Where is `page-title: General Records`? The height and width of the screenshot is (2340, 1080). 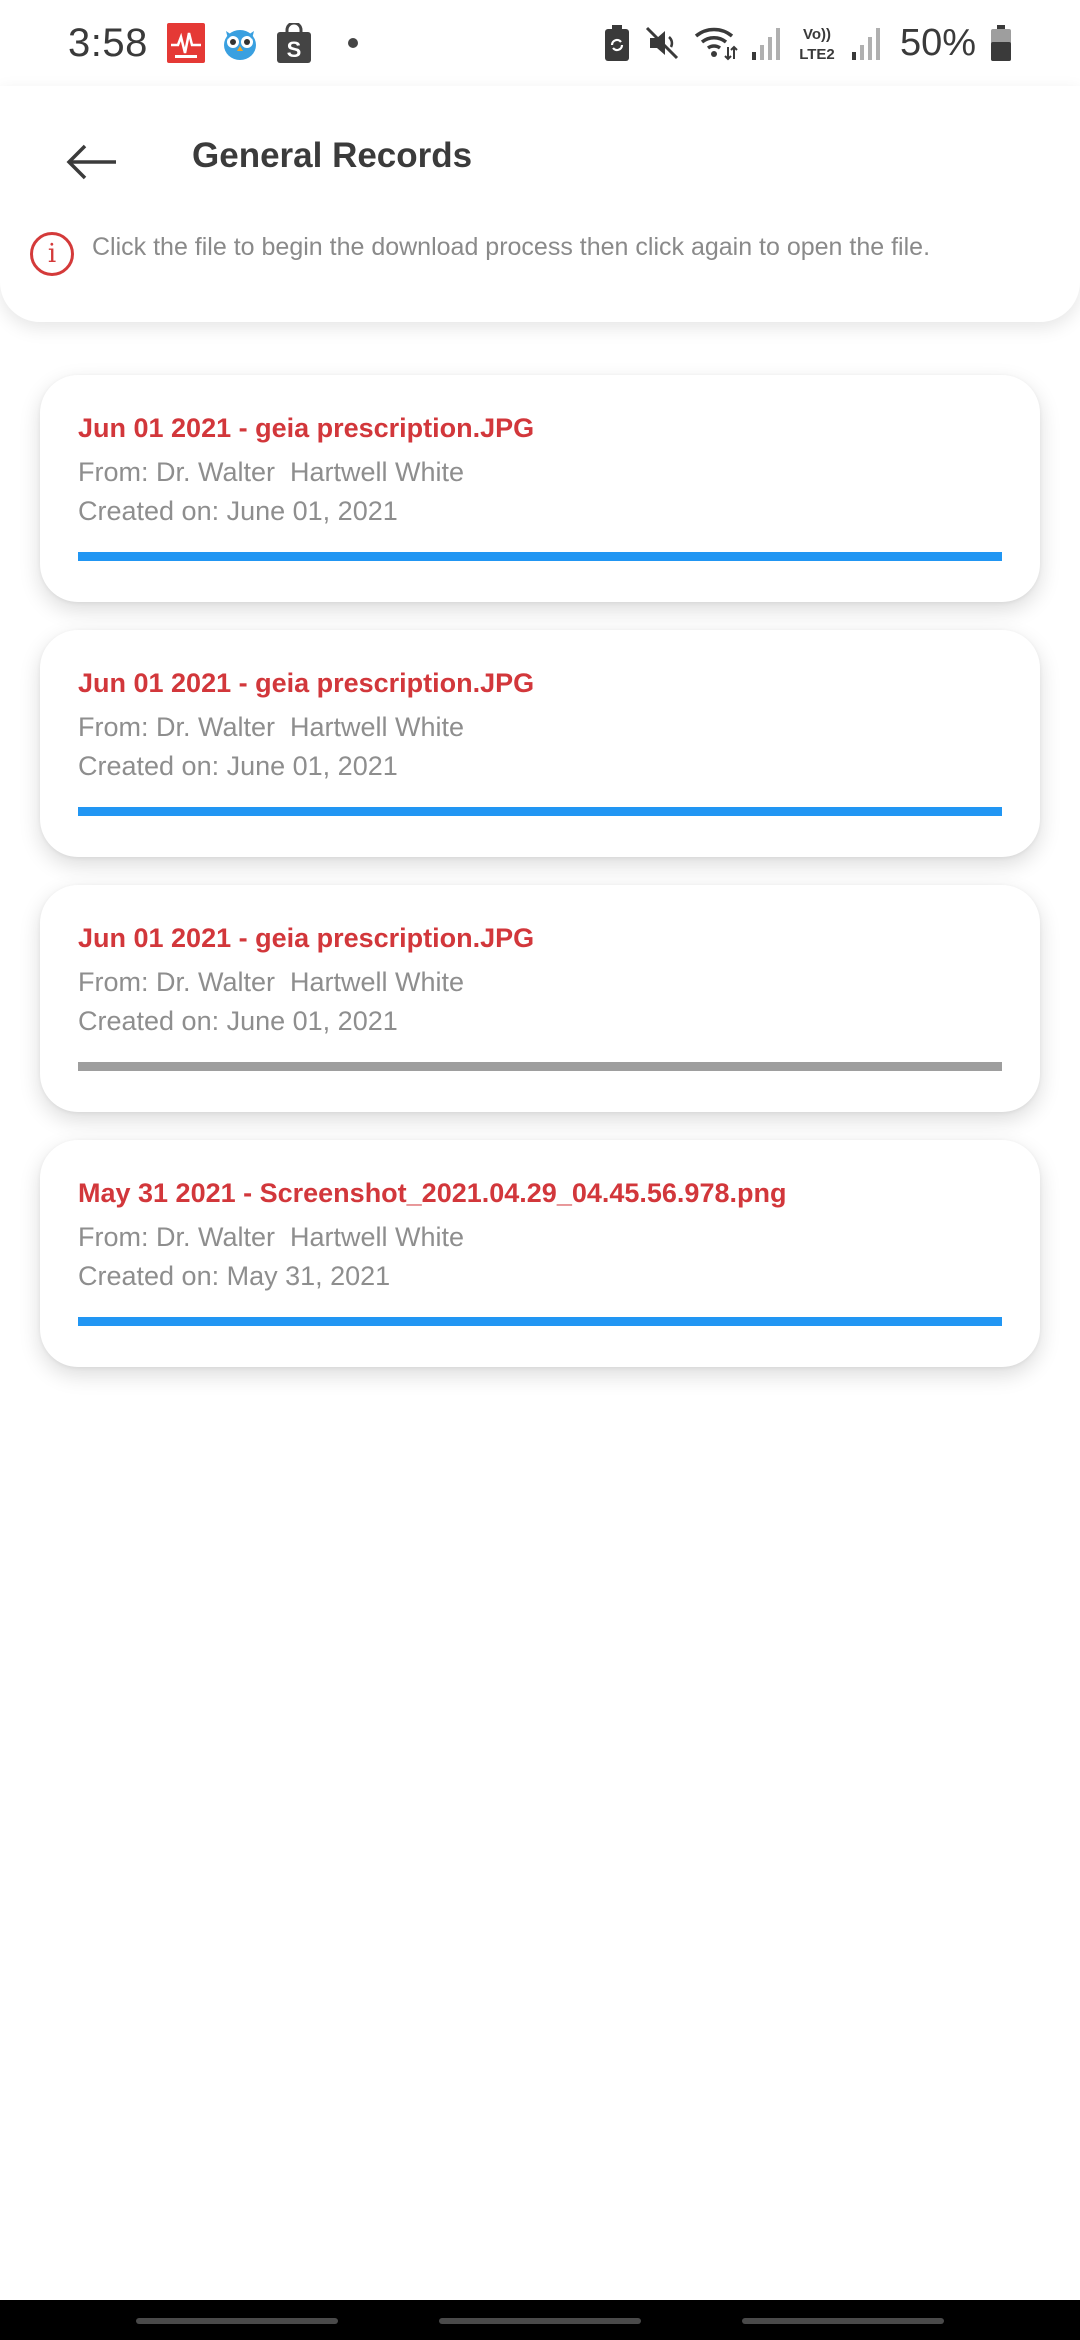 page-title: General Records is located at coordinates (332, 155).